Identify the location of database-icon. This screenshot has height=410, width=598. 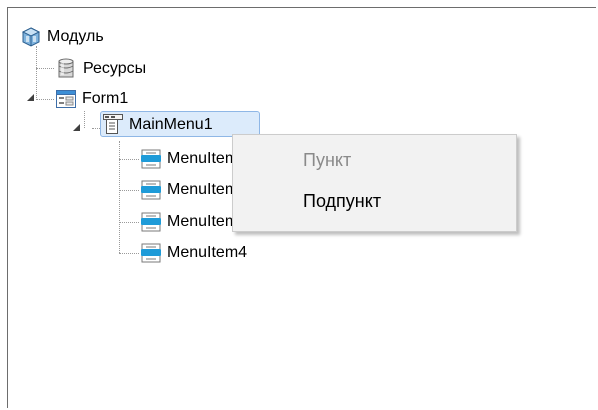
(66, 68).